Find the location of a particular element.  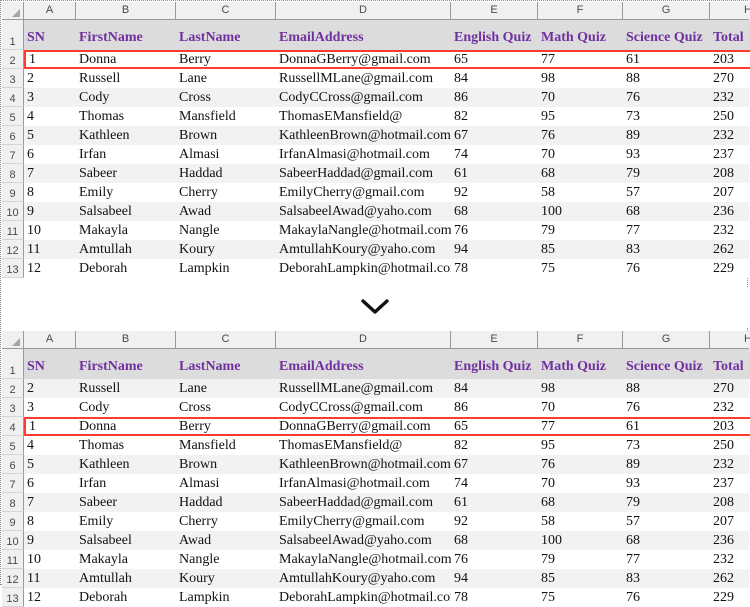

table-cell: 236 is located at coordinates (730, 211).